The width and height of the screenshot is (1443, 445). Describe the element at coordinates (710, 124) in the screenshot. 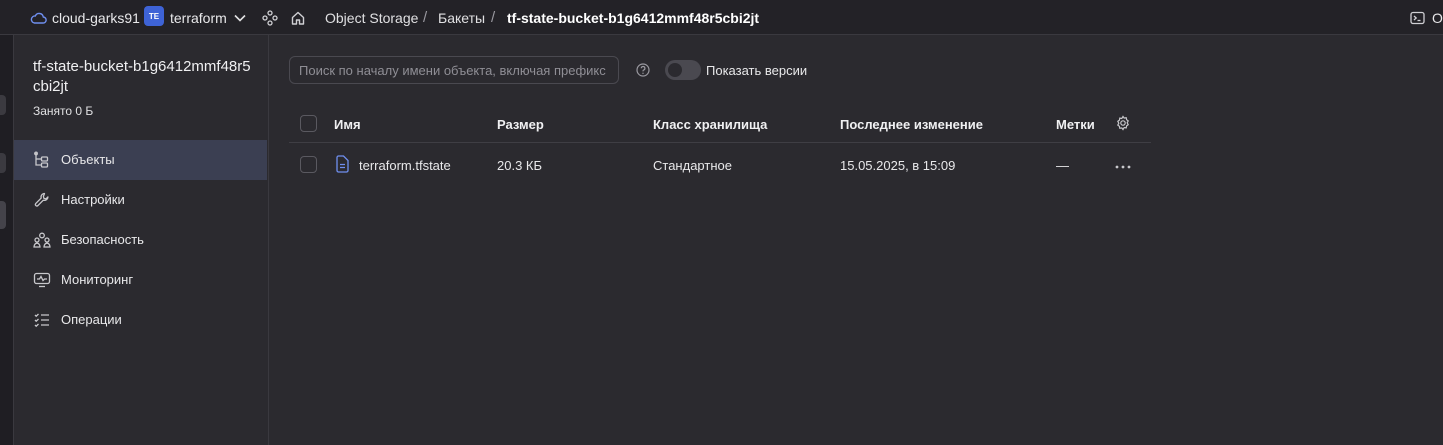

I see `column-header-storage-class: Класс хранилища` at that location.